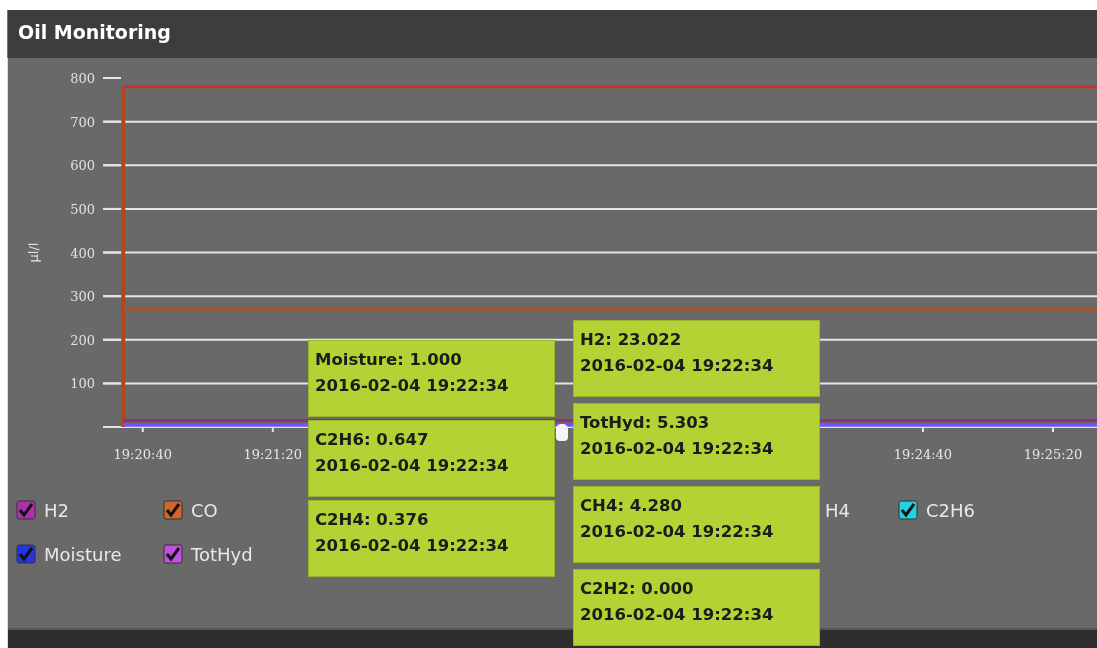 The width and height of the screenshot is (1097, 648). I want to click on y-tick-label: 800, so click(82, 78).